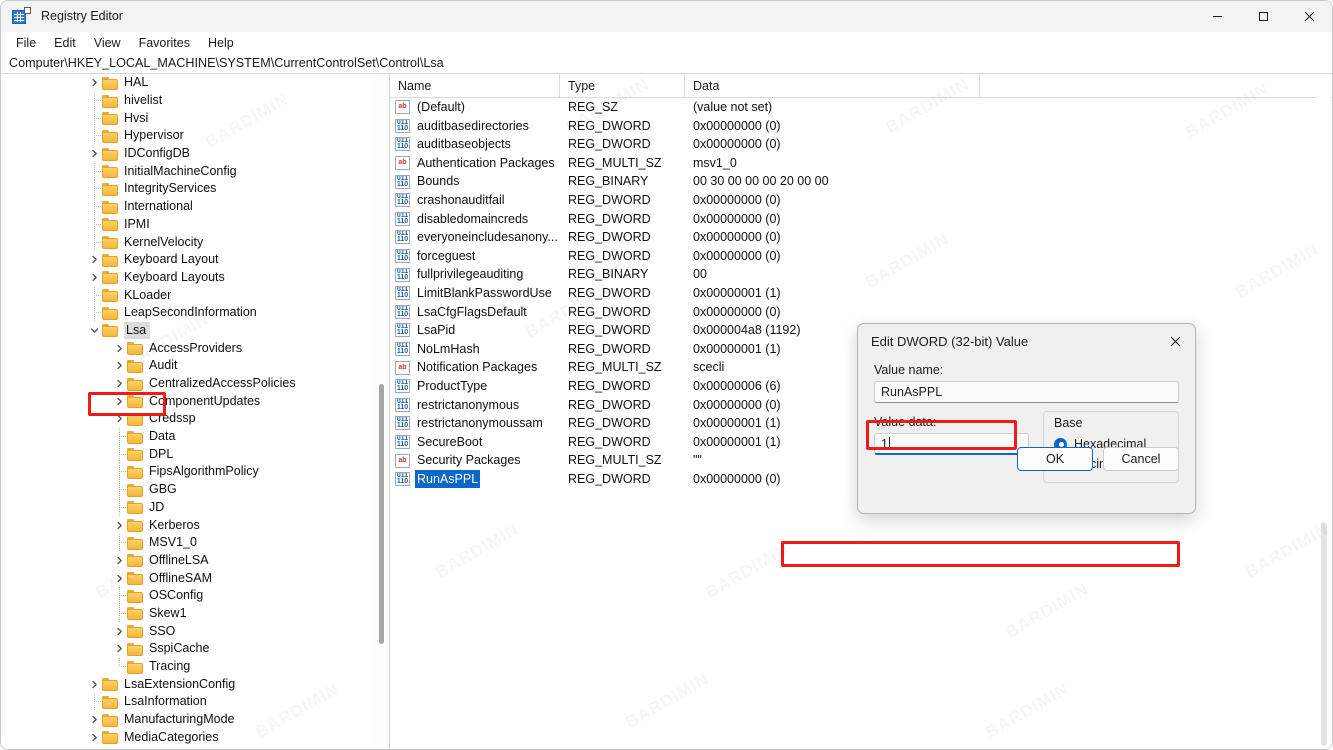 This screenshot has width=1333, height=750. I want to click on tree-node-kloader: KLoader, so click(195, 295).